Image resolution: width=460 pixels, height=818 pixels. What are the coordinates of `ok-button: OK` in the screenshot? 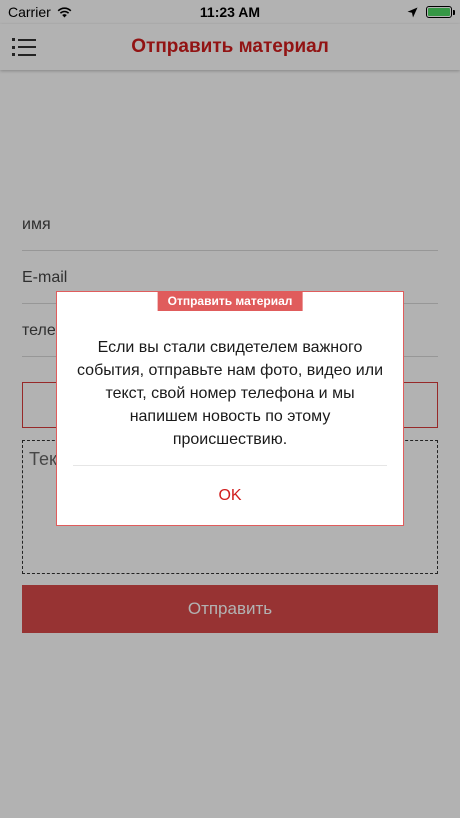 It's located at (230, 496).